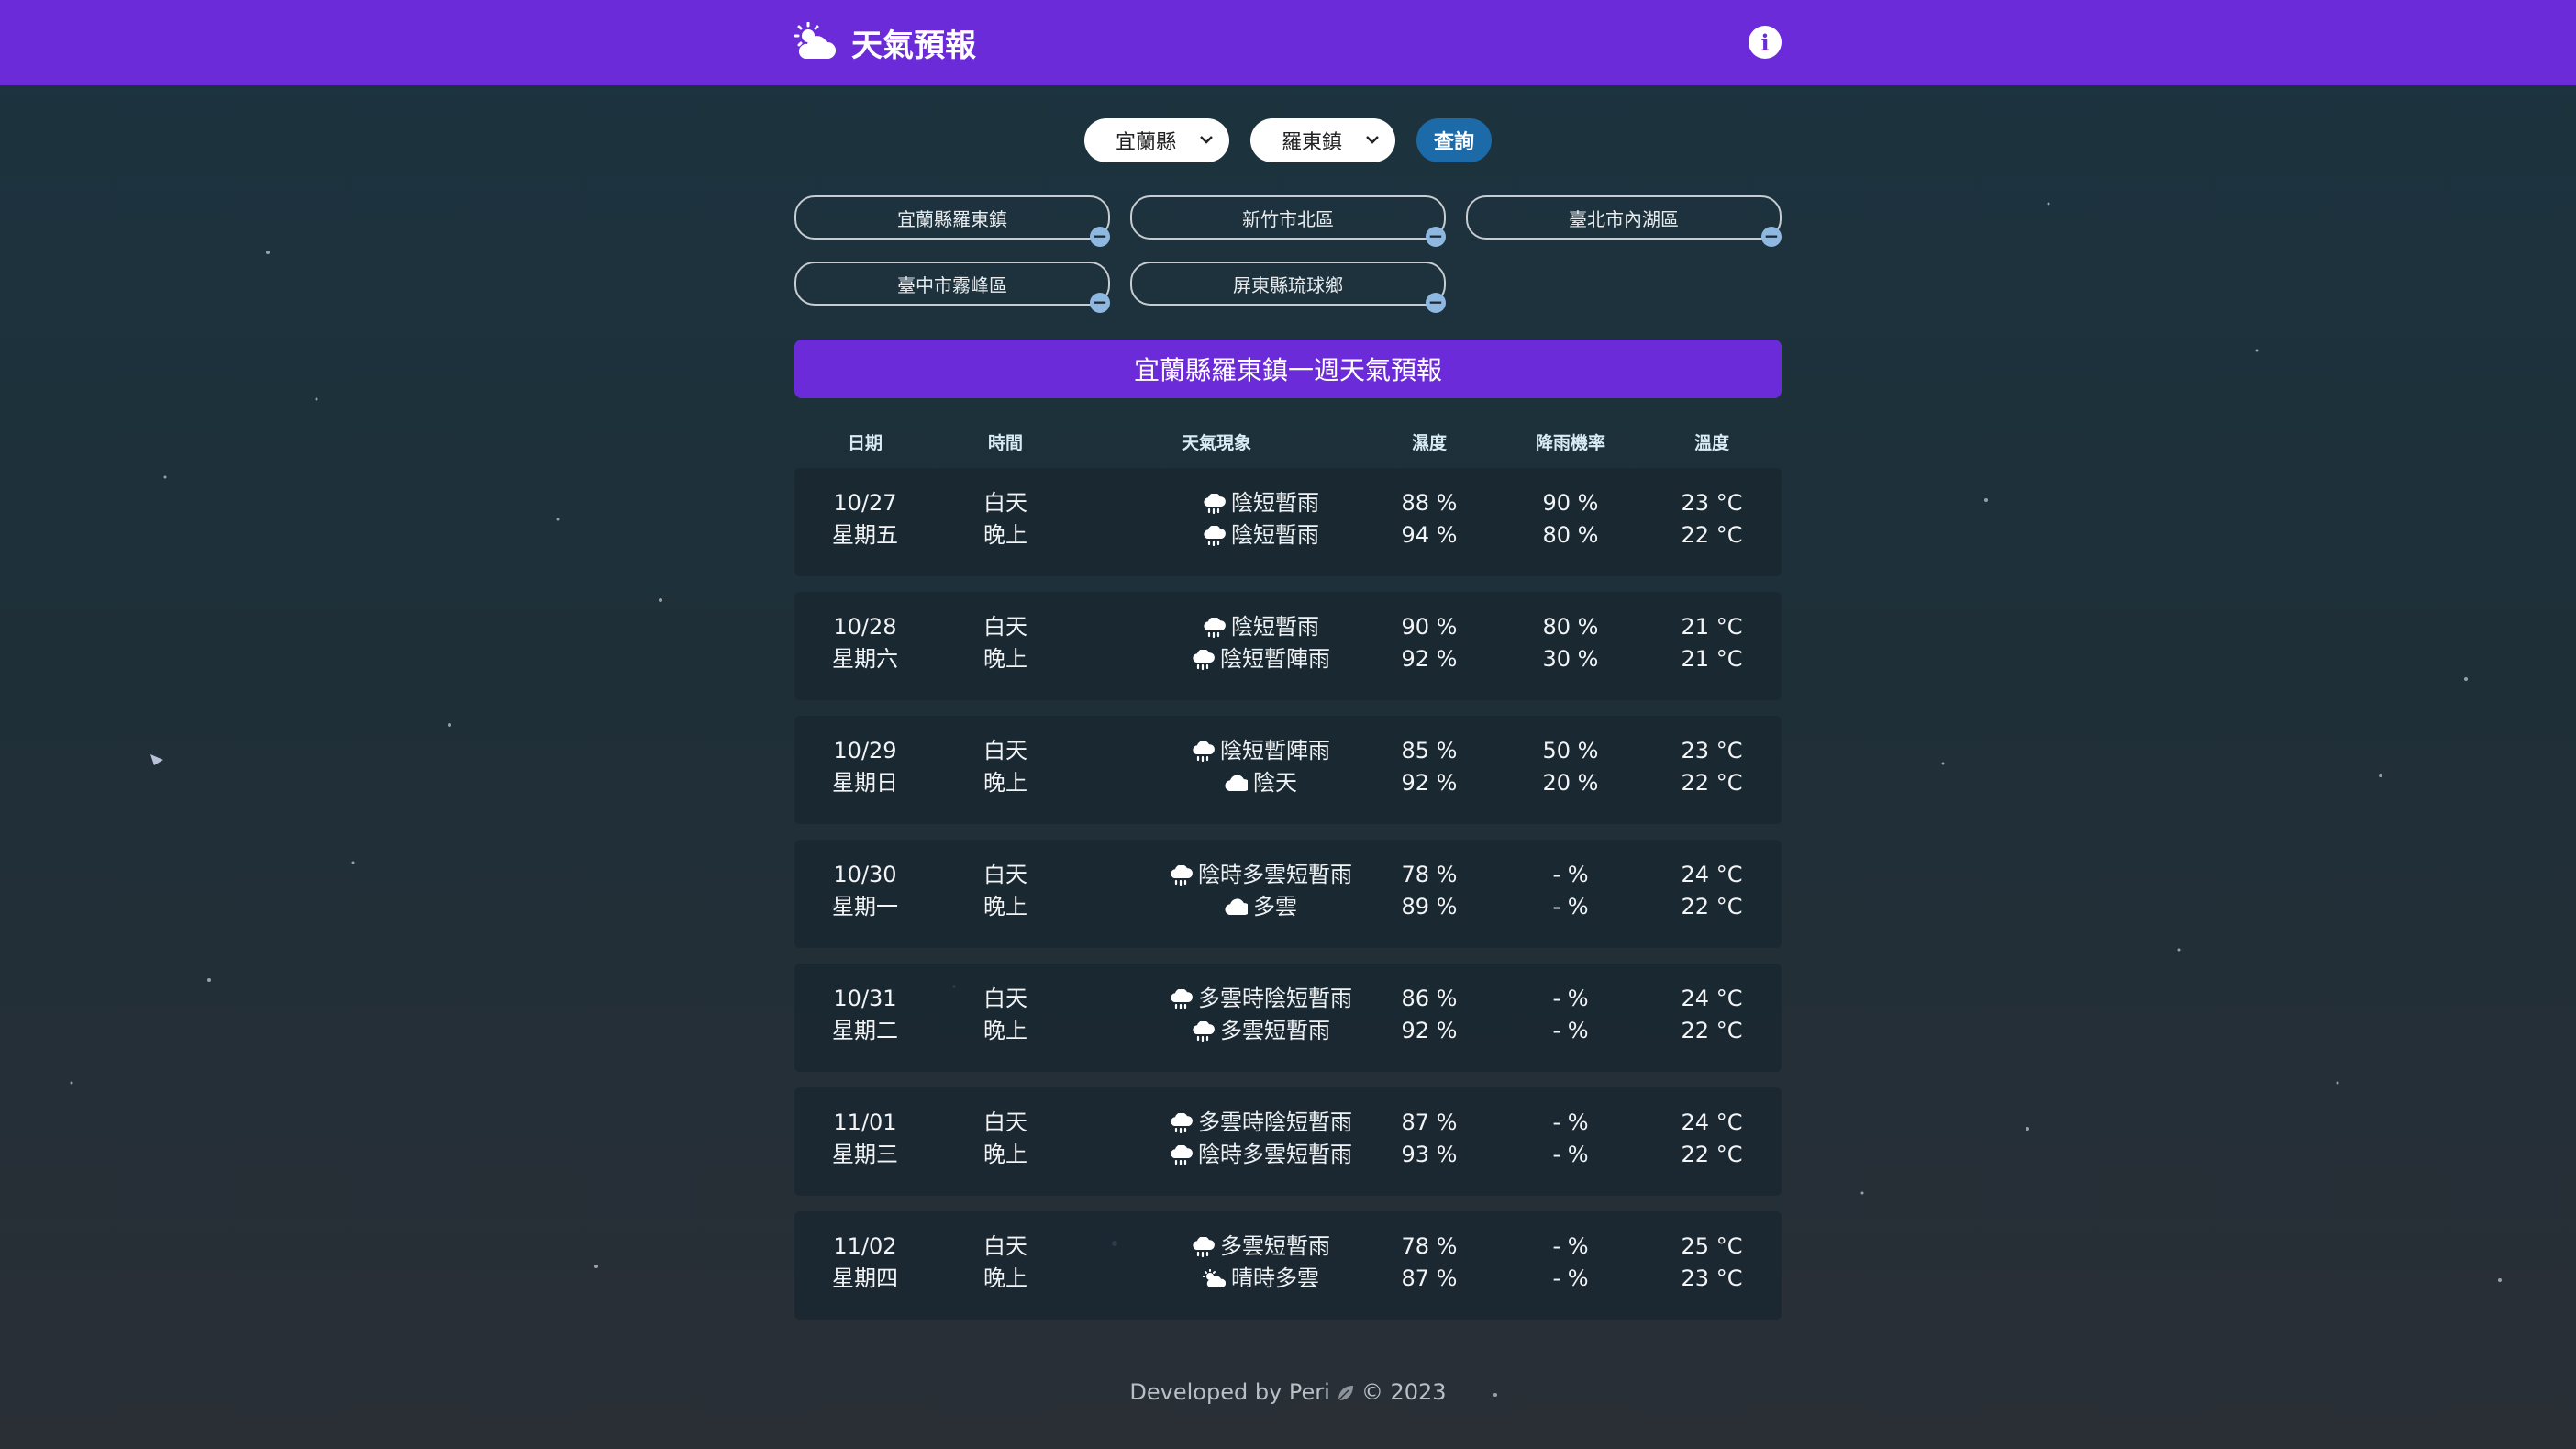  I want to click on favorite-label: 宜蘭縣羅東鎮, so click(952, 218).